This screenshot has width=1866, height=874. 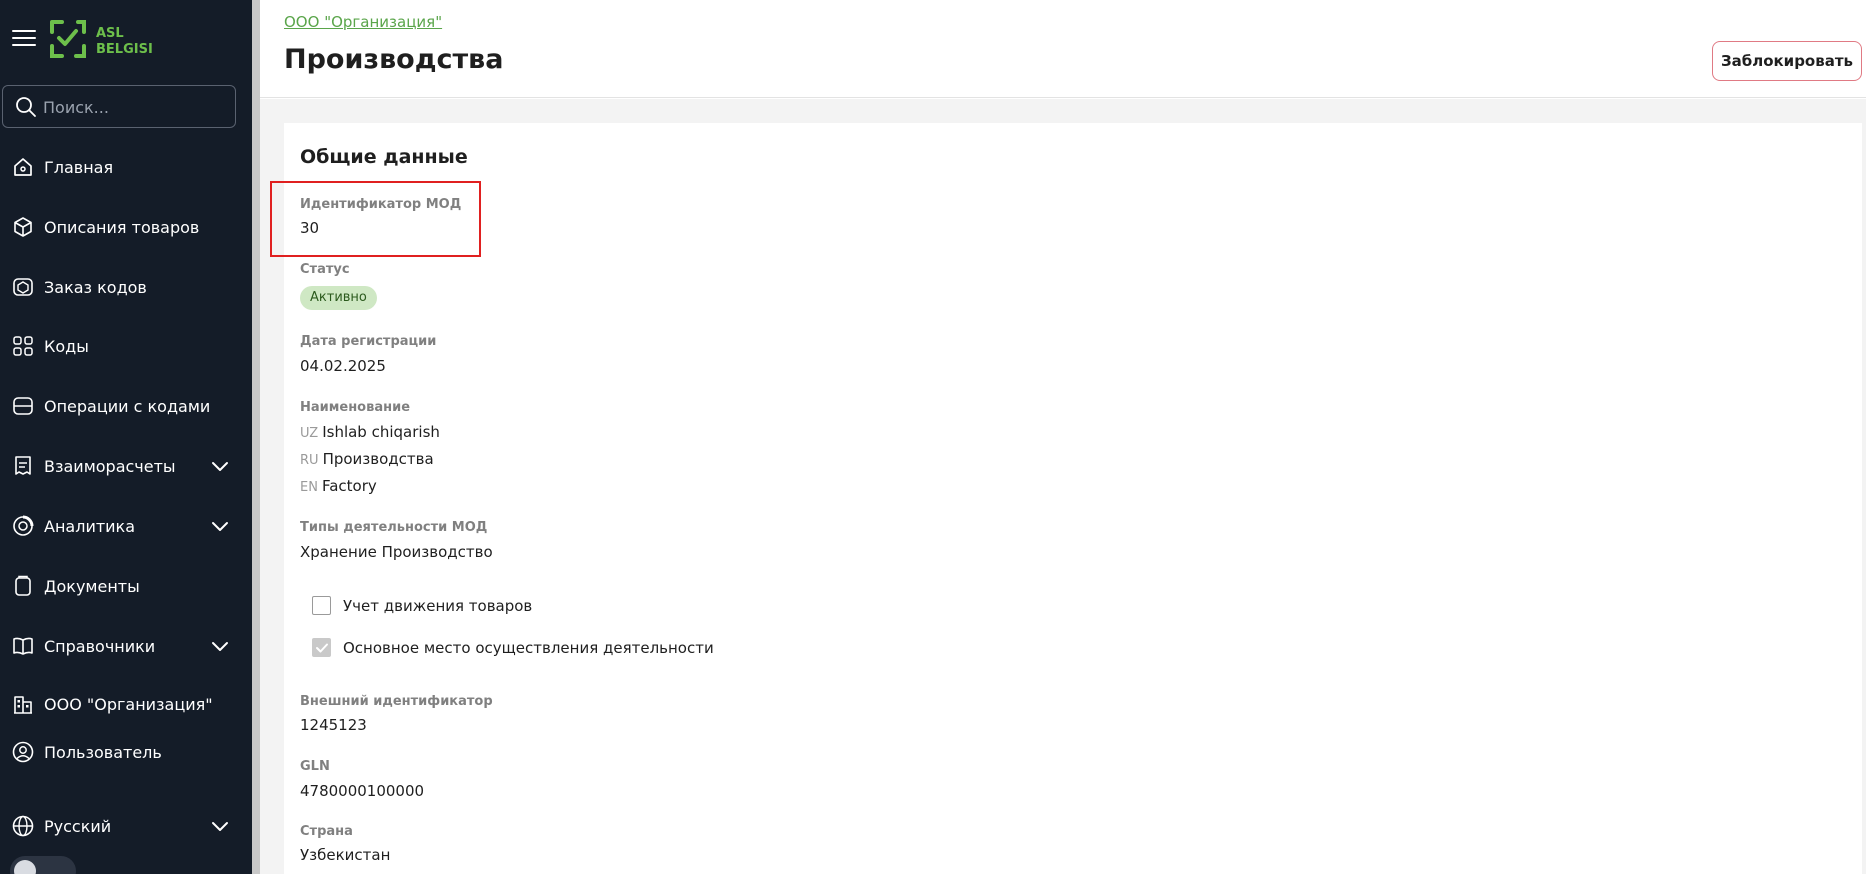 What do you see at coordinates (355, 407) in the screenshot?
I see `name-label: Наименование` at bounding box center [355, 407].